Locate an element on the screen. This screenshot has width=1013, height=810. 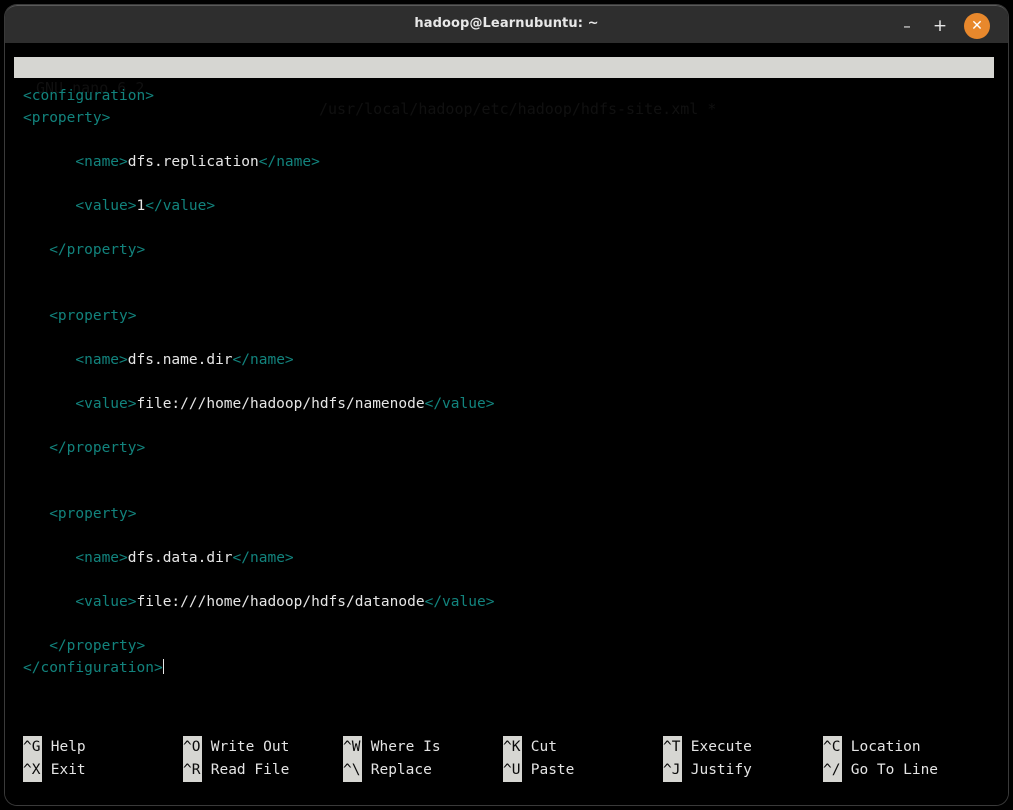
shortcut-key-chip: ^W is located at coordinates (352, 747).